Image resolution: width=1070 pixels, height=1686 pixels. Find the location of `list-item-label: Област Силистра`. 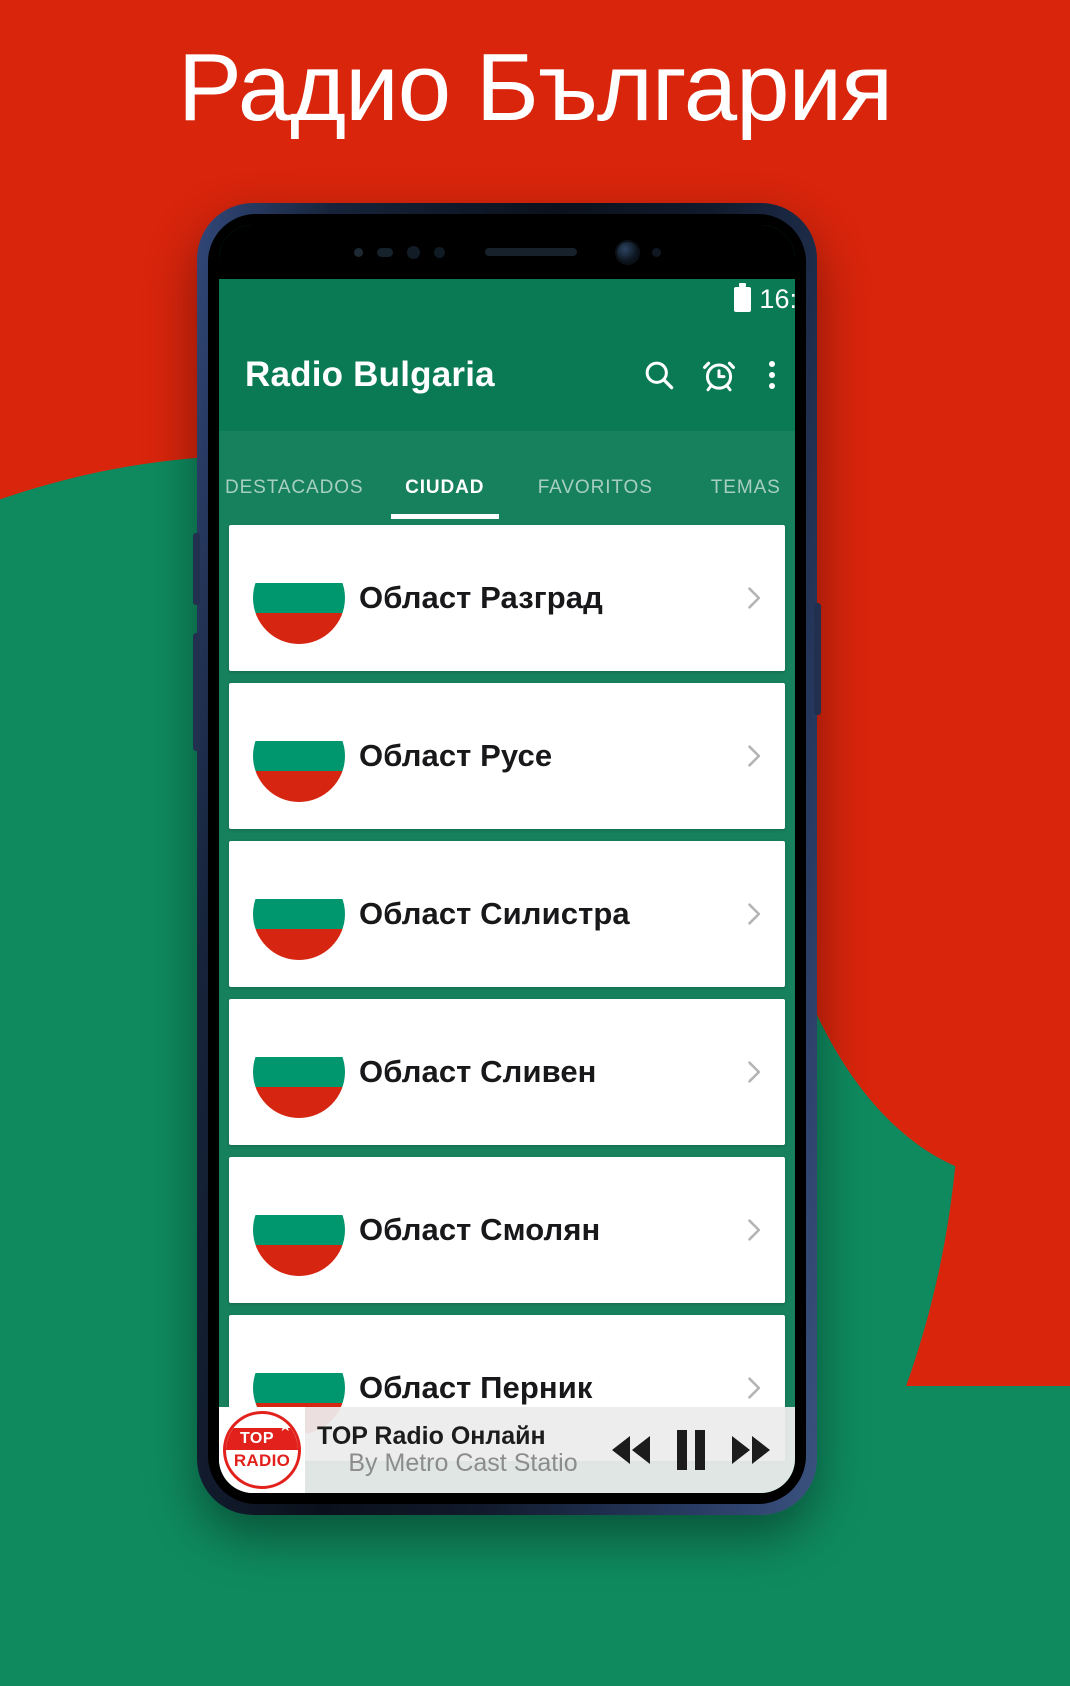

list-item-label: Област Силистра is located at coordinates (494, 913).